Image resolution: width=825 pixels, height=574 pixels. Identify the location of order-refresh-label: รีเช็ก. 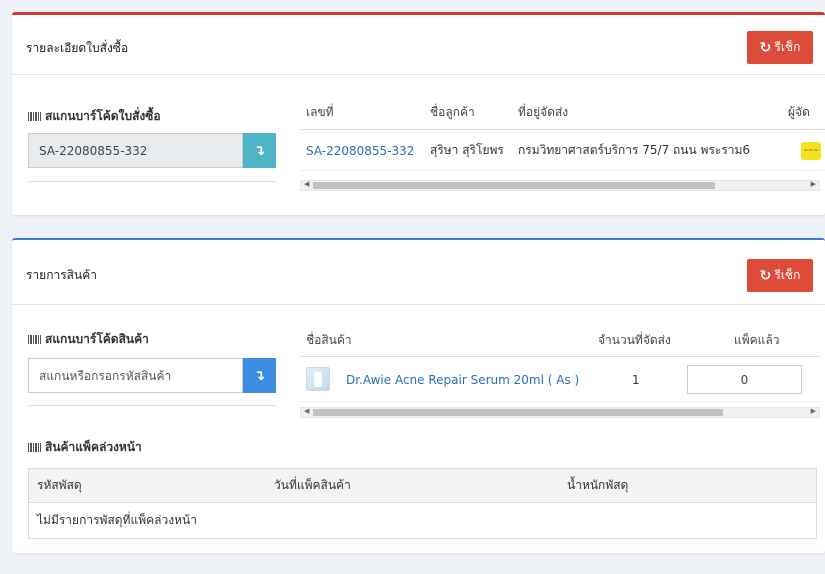
(787, 47).